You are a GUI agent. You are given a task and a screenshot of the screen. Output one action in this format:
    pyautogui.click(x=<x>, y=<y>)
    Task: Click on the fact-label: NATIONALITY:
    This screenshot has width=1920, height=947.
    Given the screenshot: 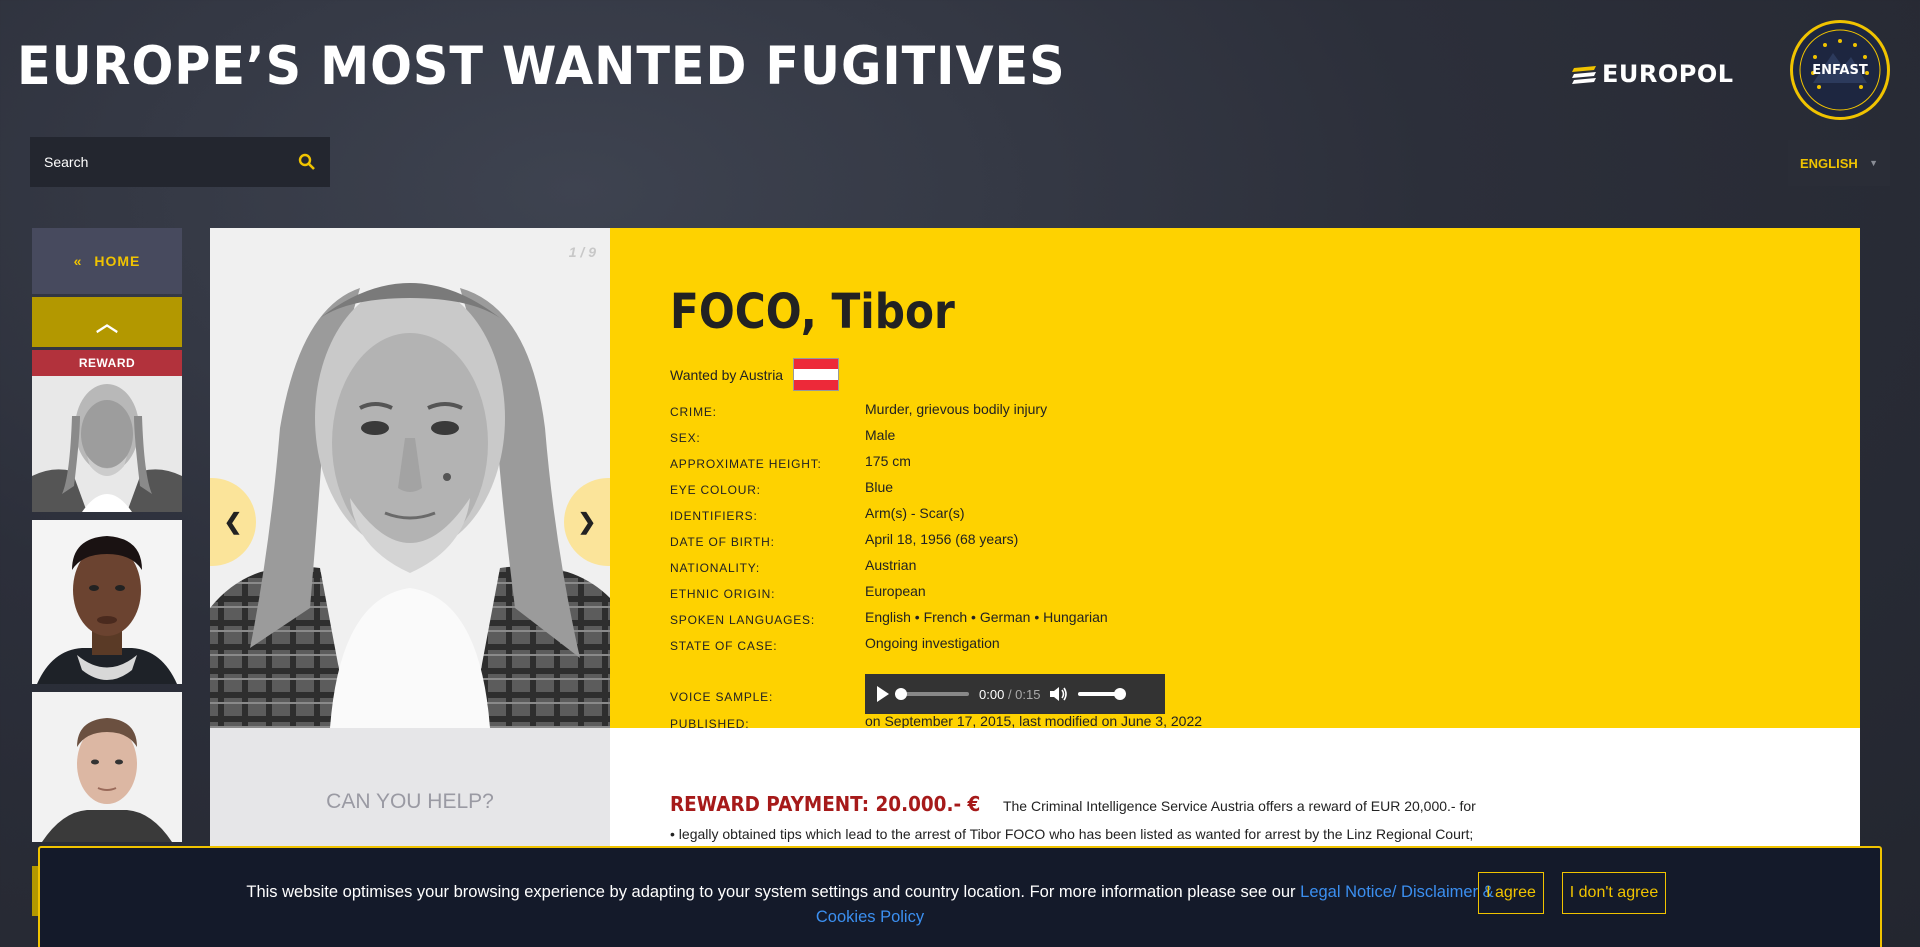 What is the action you would take?
    pyautogui.click(x=715, y=568)
    